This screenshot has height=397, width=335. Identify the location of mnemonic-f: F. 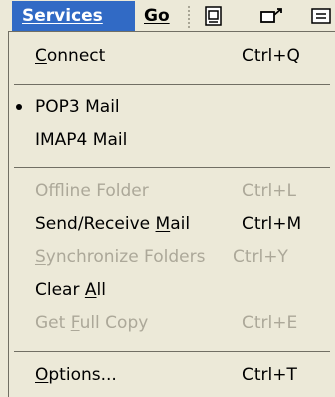
(75, 323).